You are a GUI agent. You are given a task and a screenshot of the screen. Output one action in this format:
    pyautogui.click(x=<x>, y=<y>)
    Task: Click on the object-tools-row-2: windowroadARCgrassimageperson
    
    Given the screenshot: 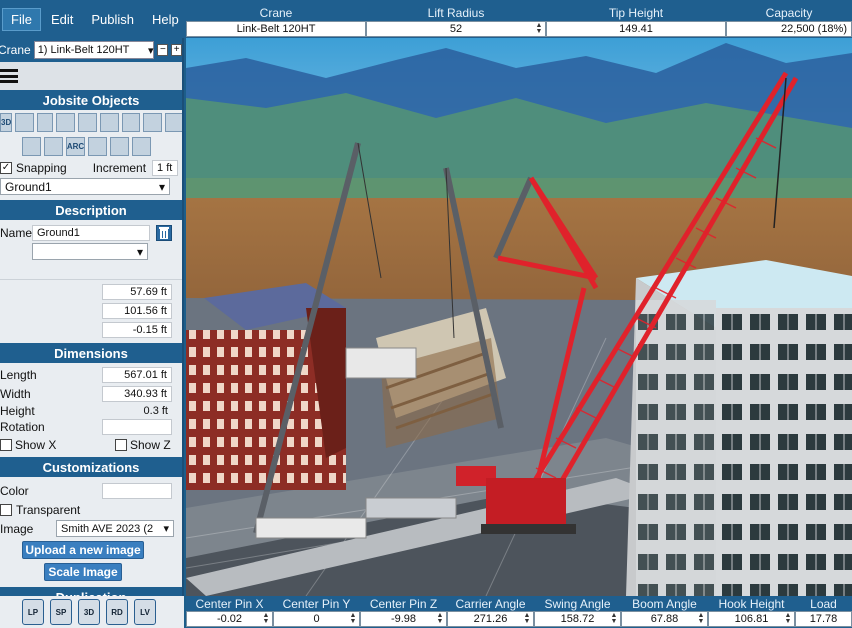 What is the action you would take?
    pyautogui.click(x=91, y=146)
    